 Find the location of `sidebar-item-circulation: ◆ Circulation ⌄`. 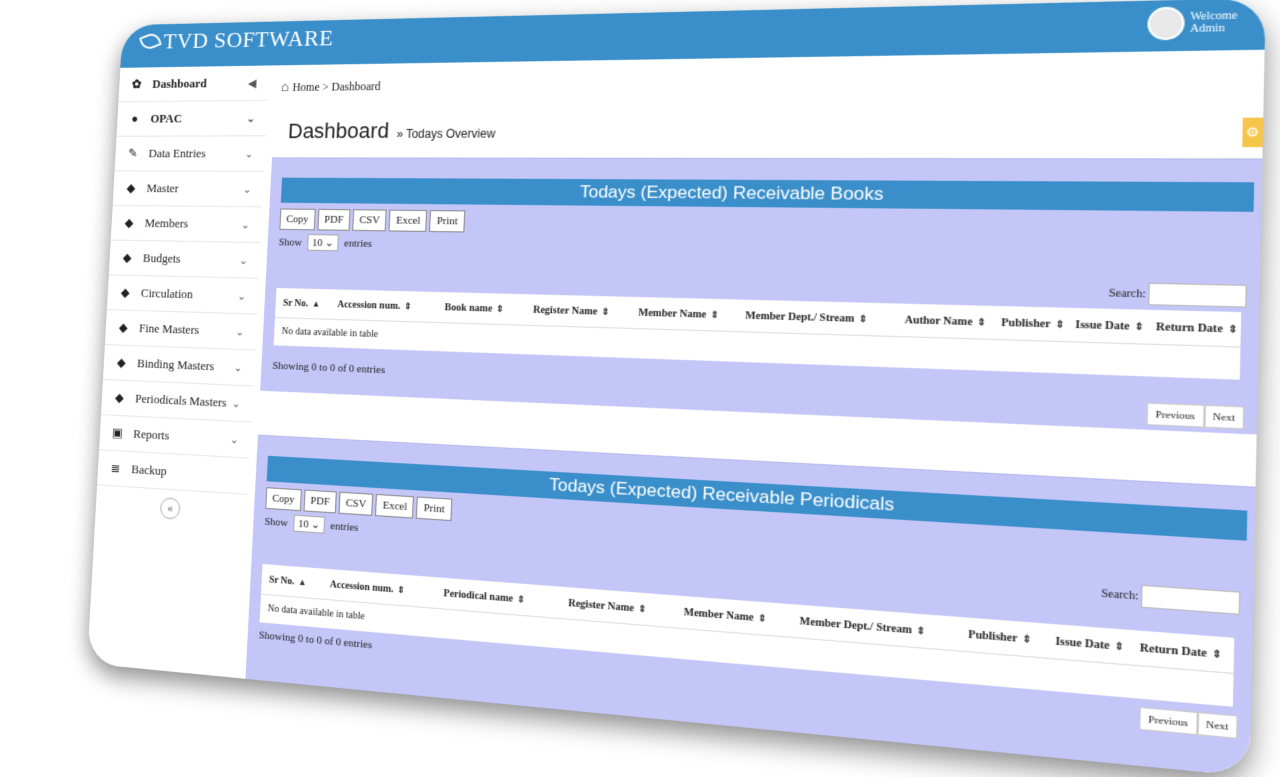

sidebar-item-circulation: ◆ Circulation ⌄ is located at coordinates (182, 295).